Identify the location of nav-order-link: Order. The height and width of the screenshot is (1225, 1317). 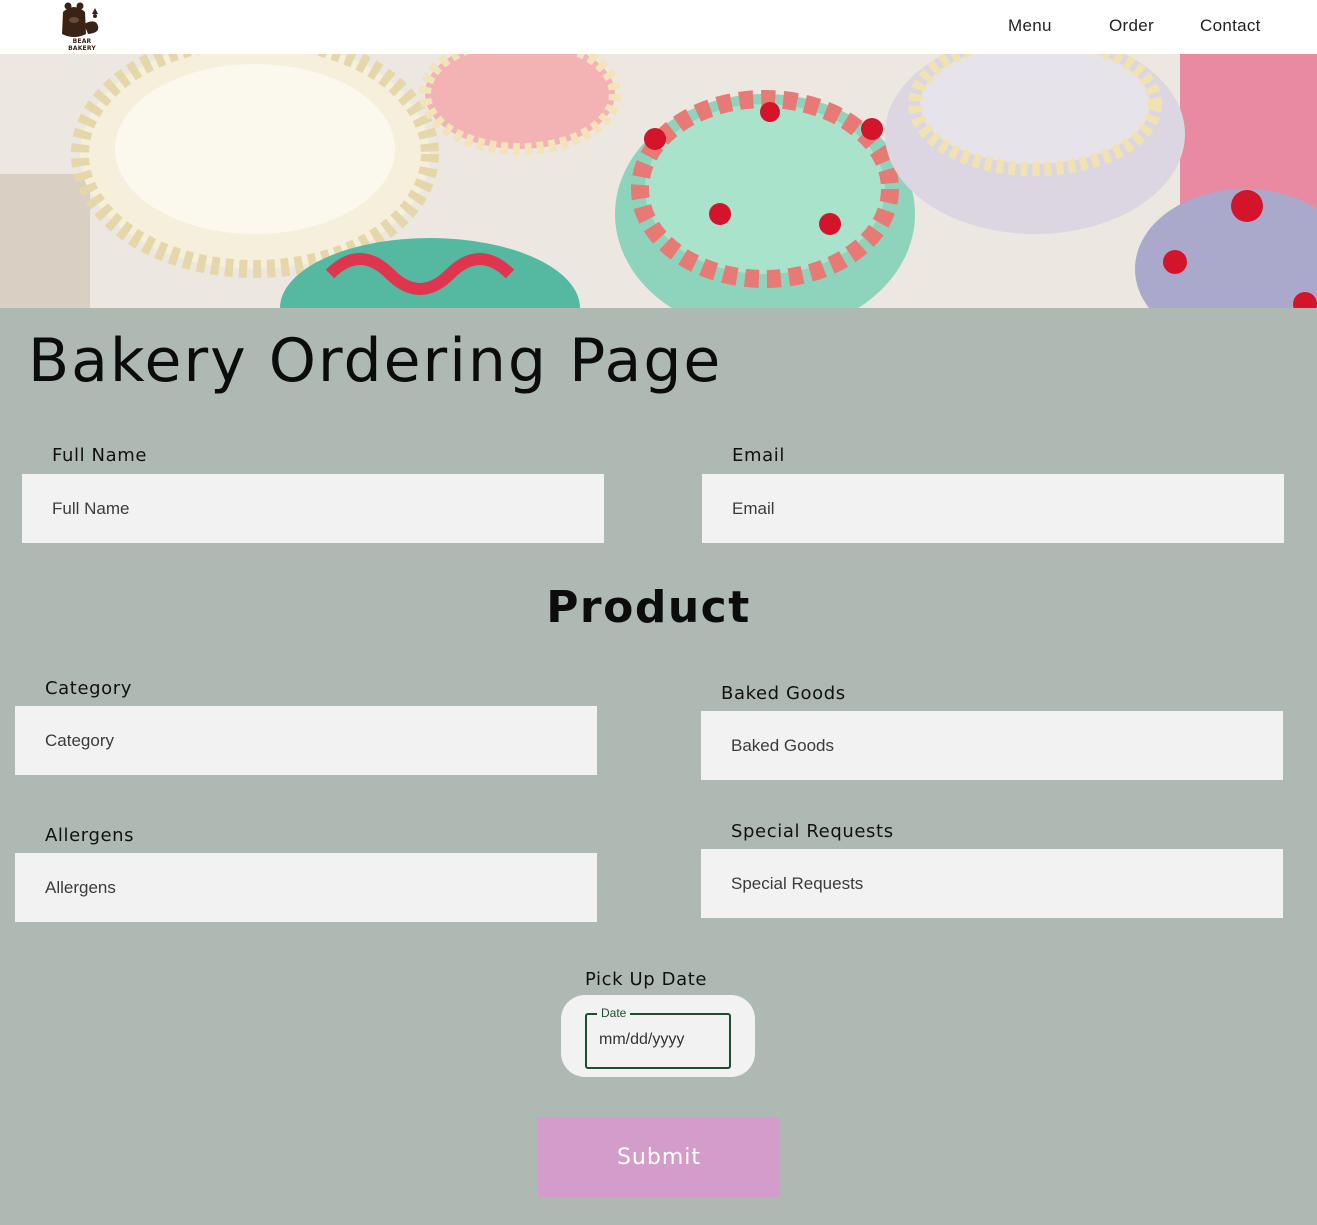
(1131, 26).